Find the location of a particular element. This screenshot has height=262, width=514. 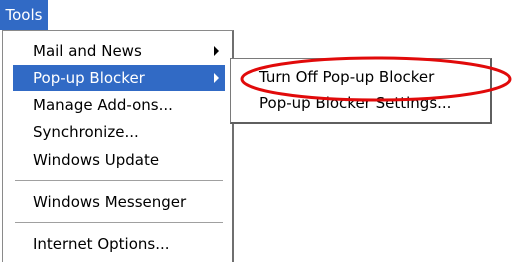

tools-menu-label: Tools is located at coordinates (24, 15).